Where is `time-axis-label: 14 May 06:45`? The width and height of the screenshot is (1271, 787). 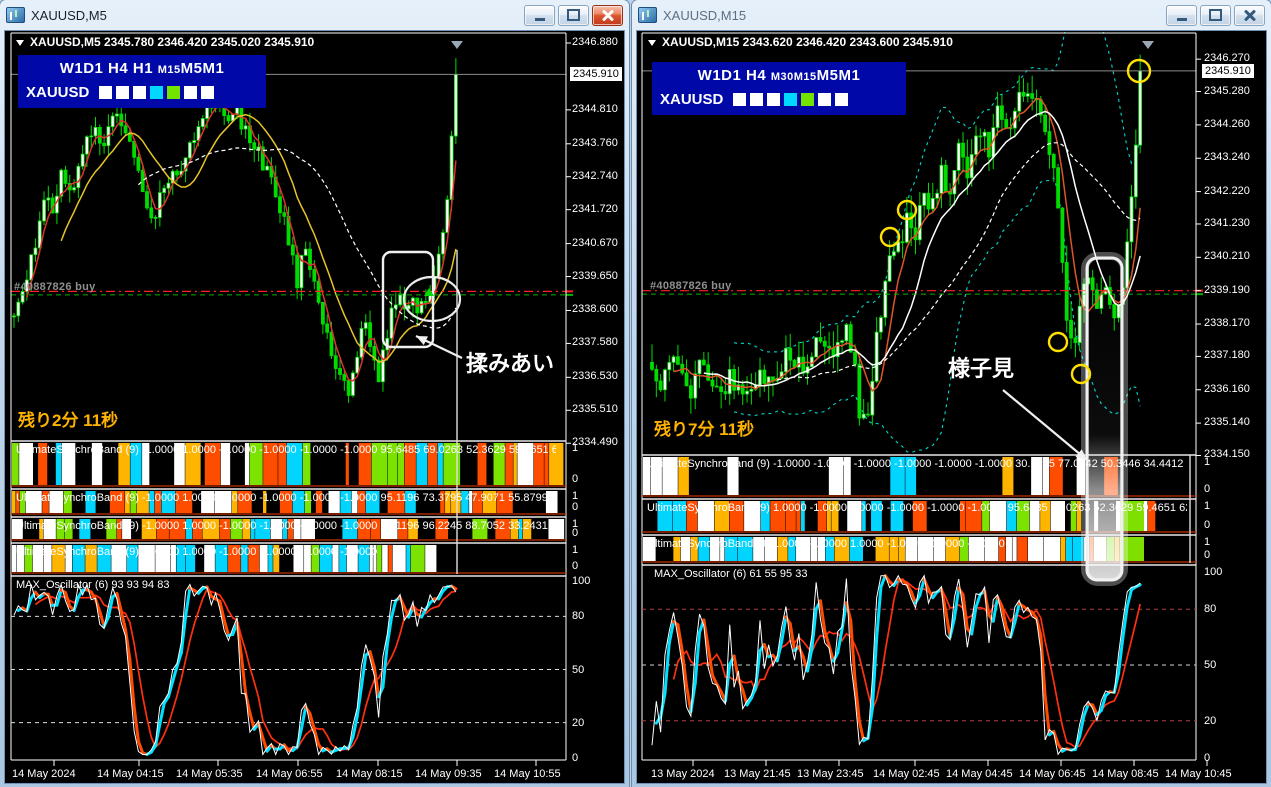 time-axis-label: 14 May 06:45 is located at coordinates (1052, 774).